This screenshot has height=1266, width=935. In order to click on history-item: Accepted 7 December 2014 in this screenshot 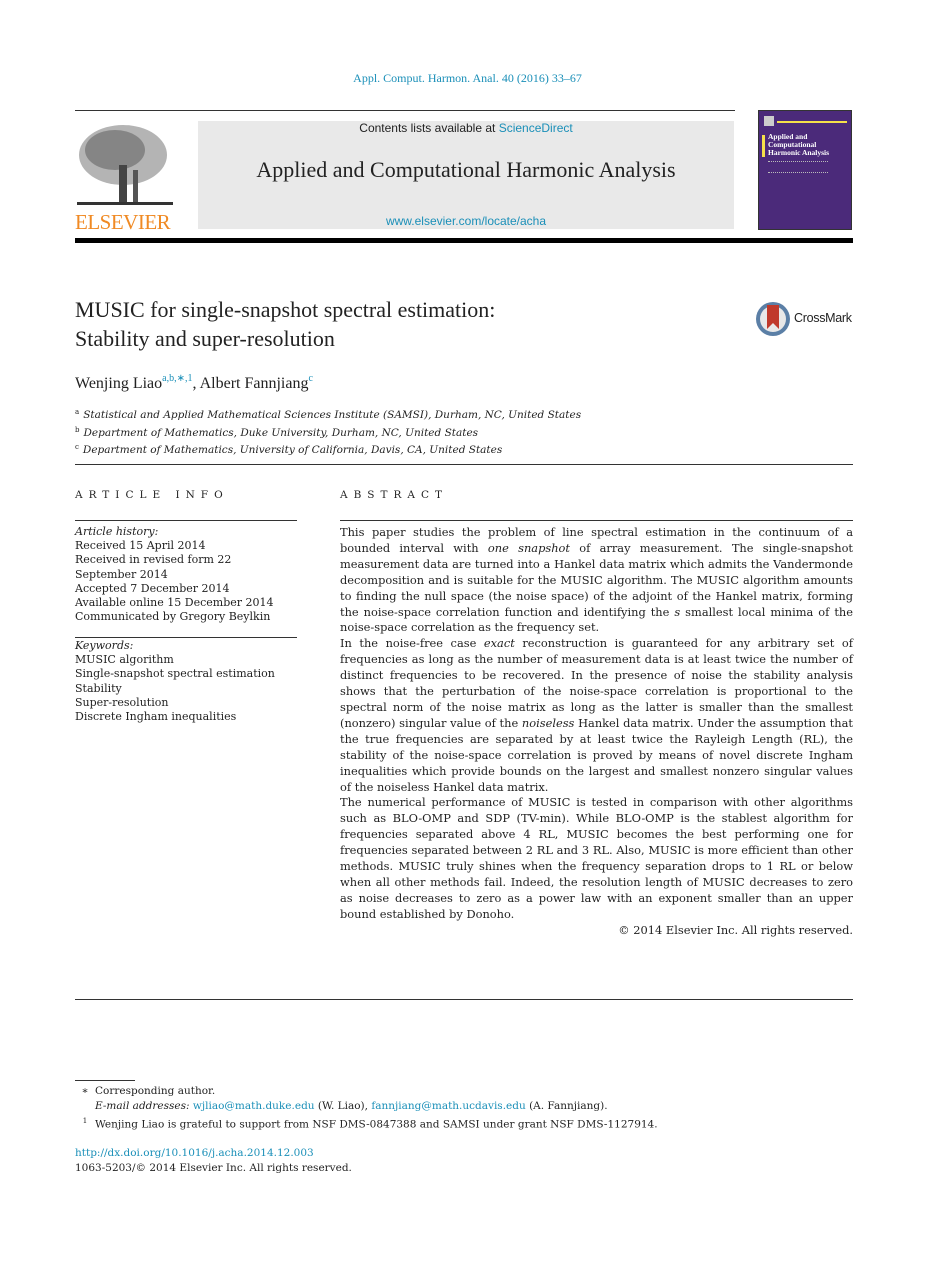, I will do `click(152, 588)`.